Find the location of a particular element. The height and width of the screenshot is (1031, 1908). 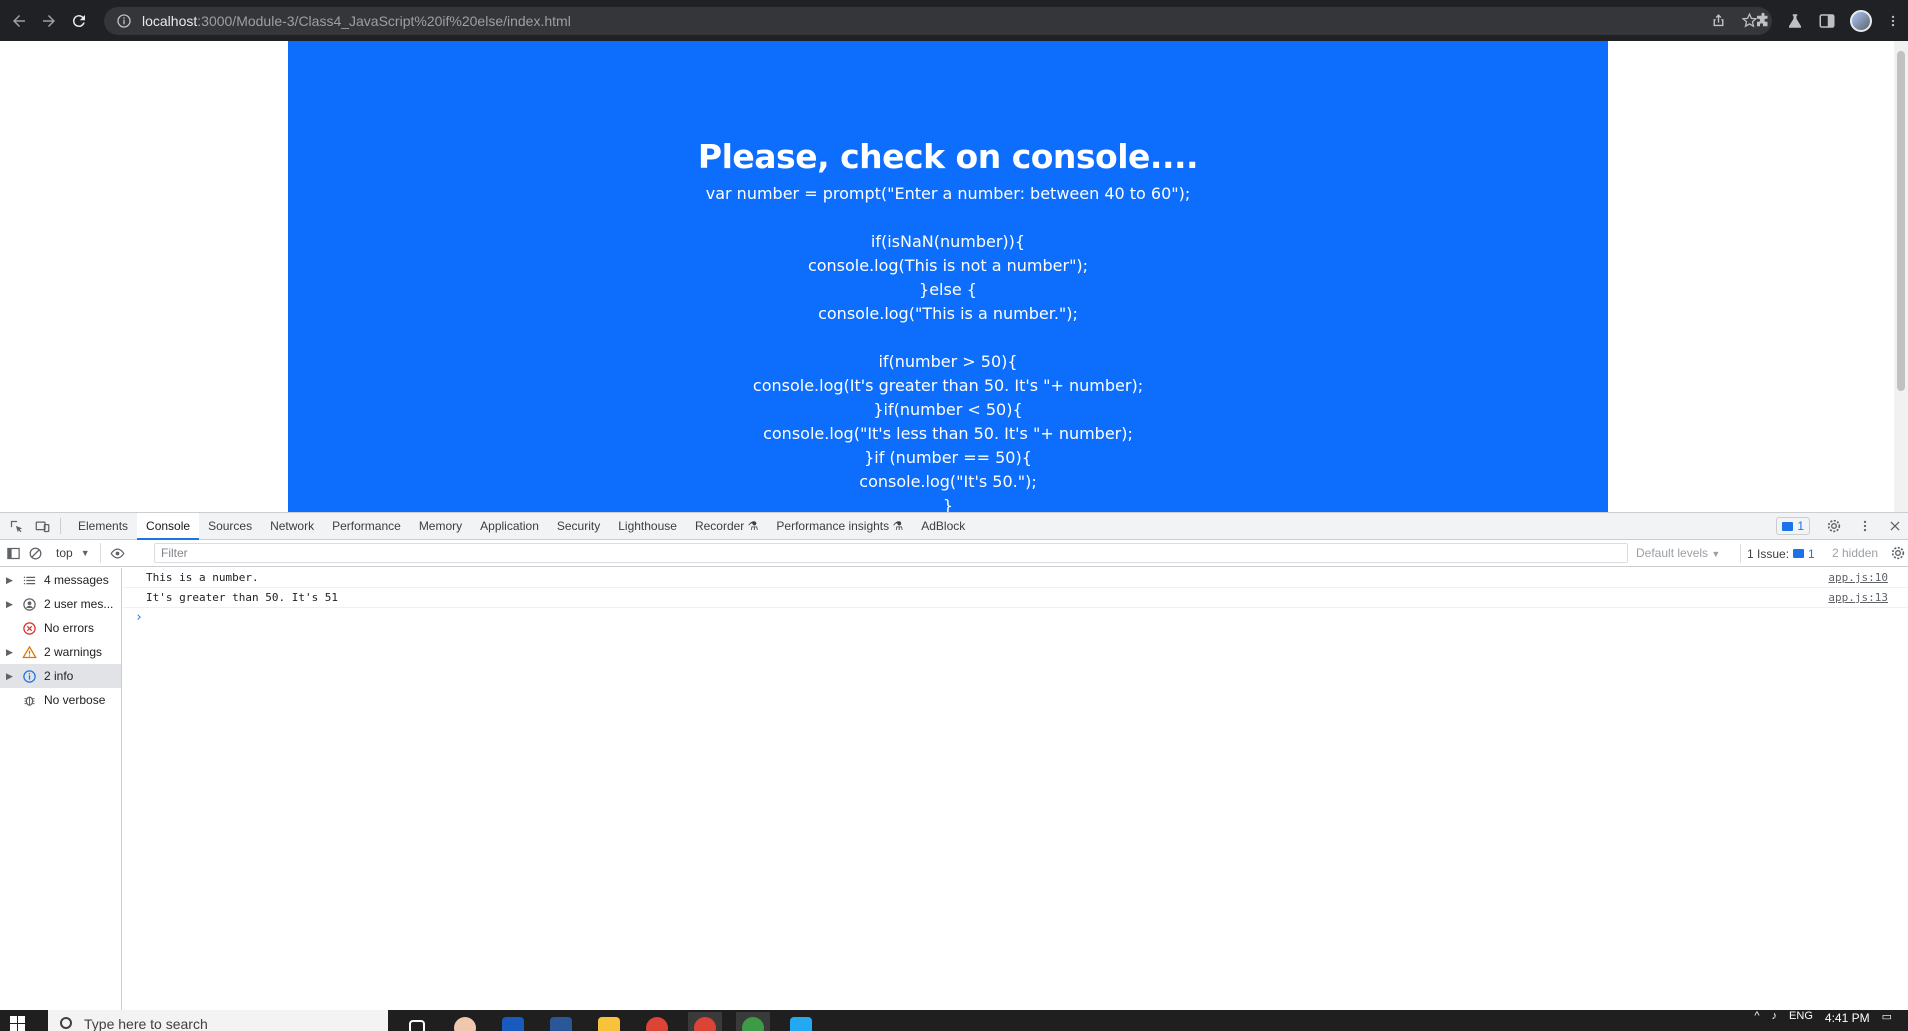

extensions-icon is located at coordinates (1763, 21).